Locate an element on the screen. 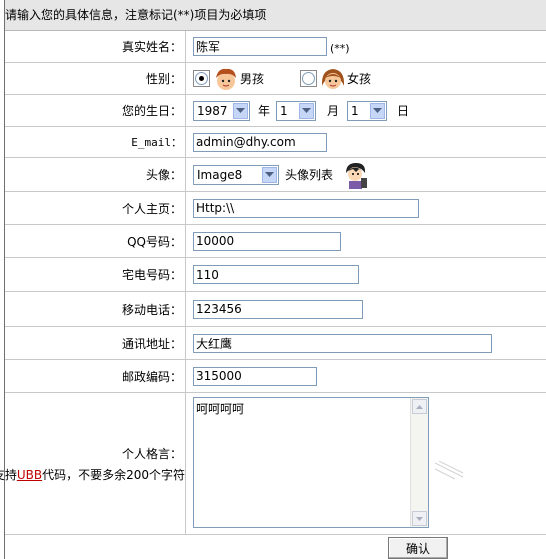  row-mobile: 移动电话： is located at coordinates (275, 309).